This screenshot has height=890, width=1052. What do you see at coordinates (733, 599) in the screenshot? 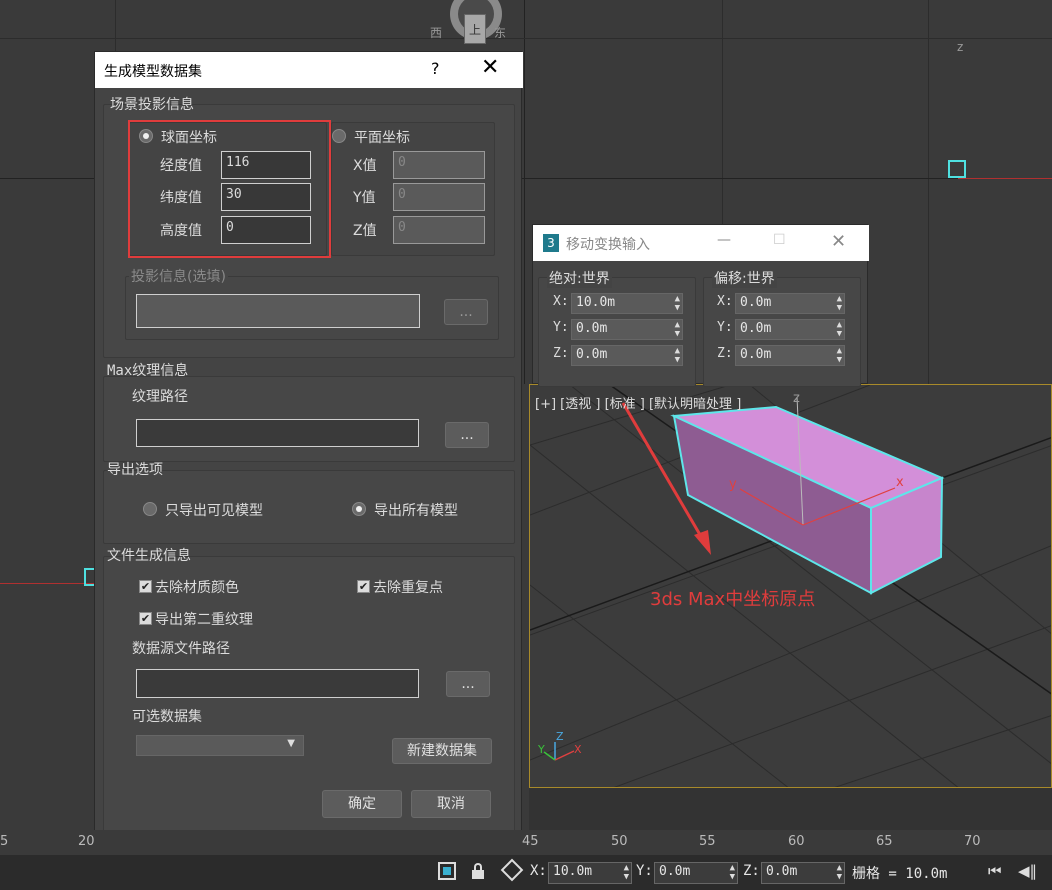
I see `origin-annotation: 3ds Max中坐标原点` at bounding box center [733, 599].